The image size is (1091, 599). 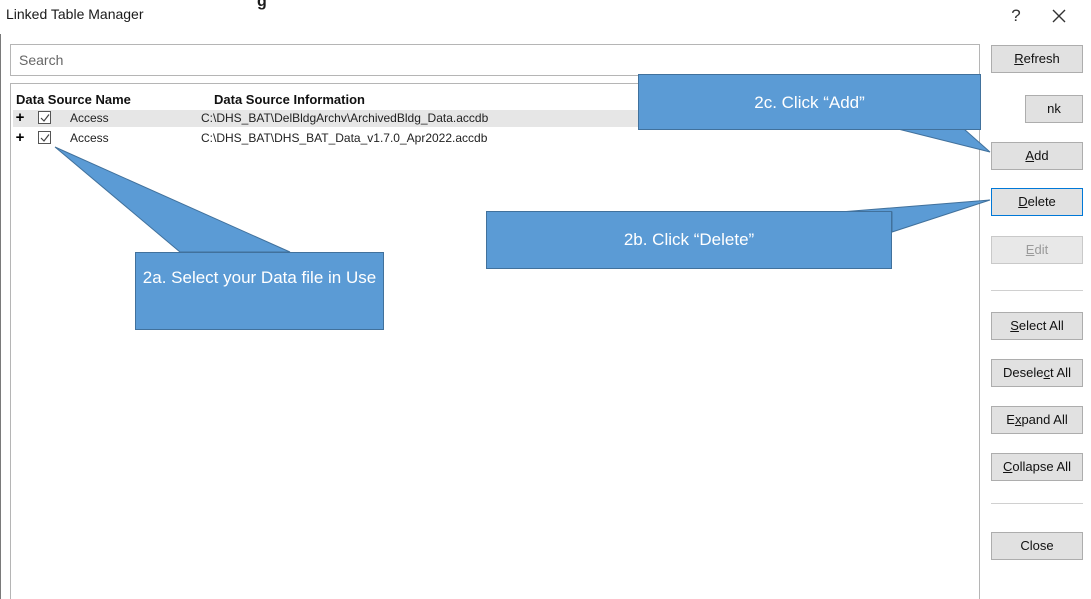 I want to click on refresh-label-rest: efresh, so click(x=1041, y=58).